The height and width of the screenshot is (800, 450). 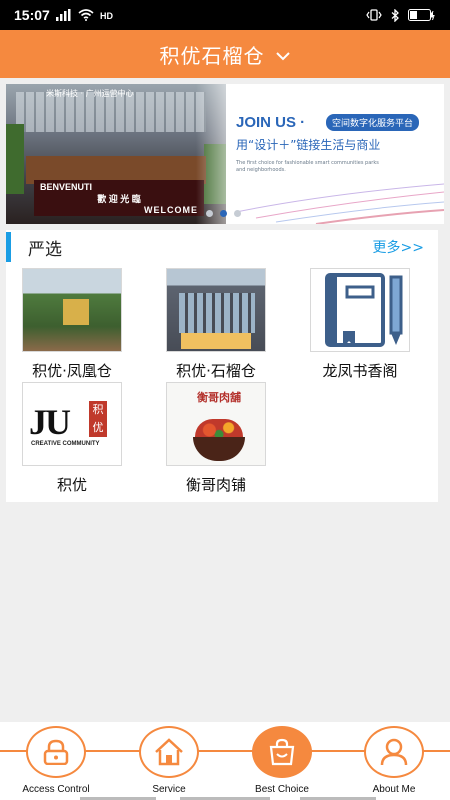 What do you see at coordinates (308, 145) in the screenshot?
I see `banner-tagline: 用“设计＋”链接生活与商业` at bounding box center [308, 145].